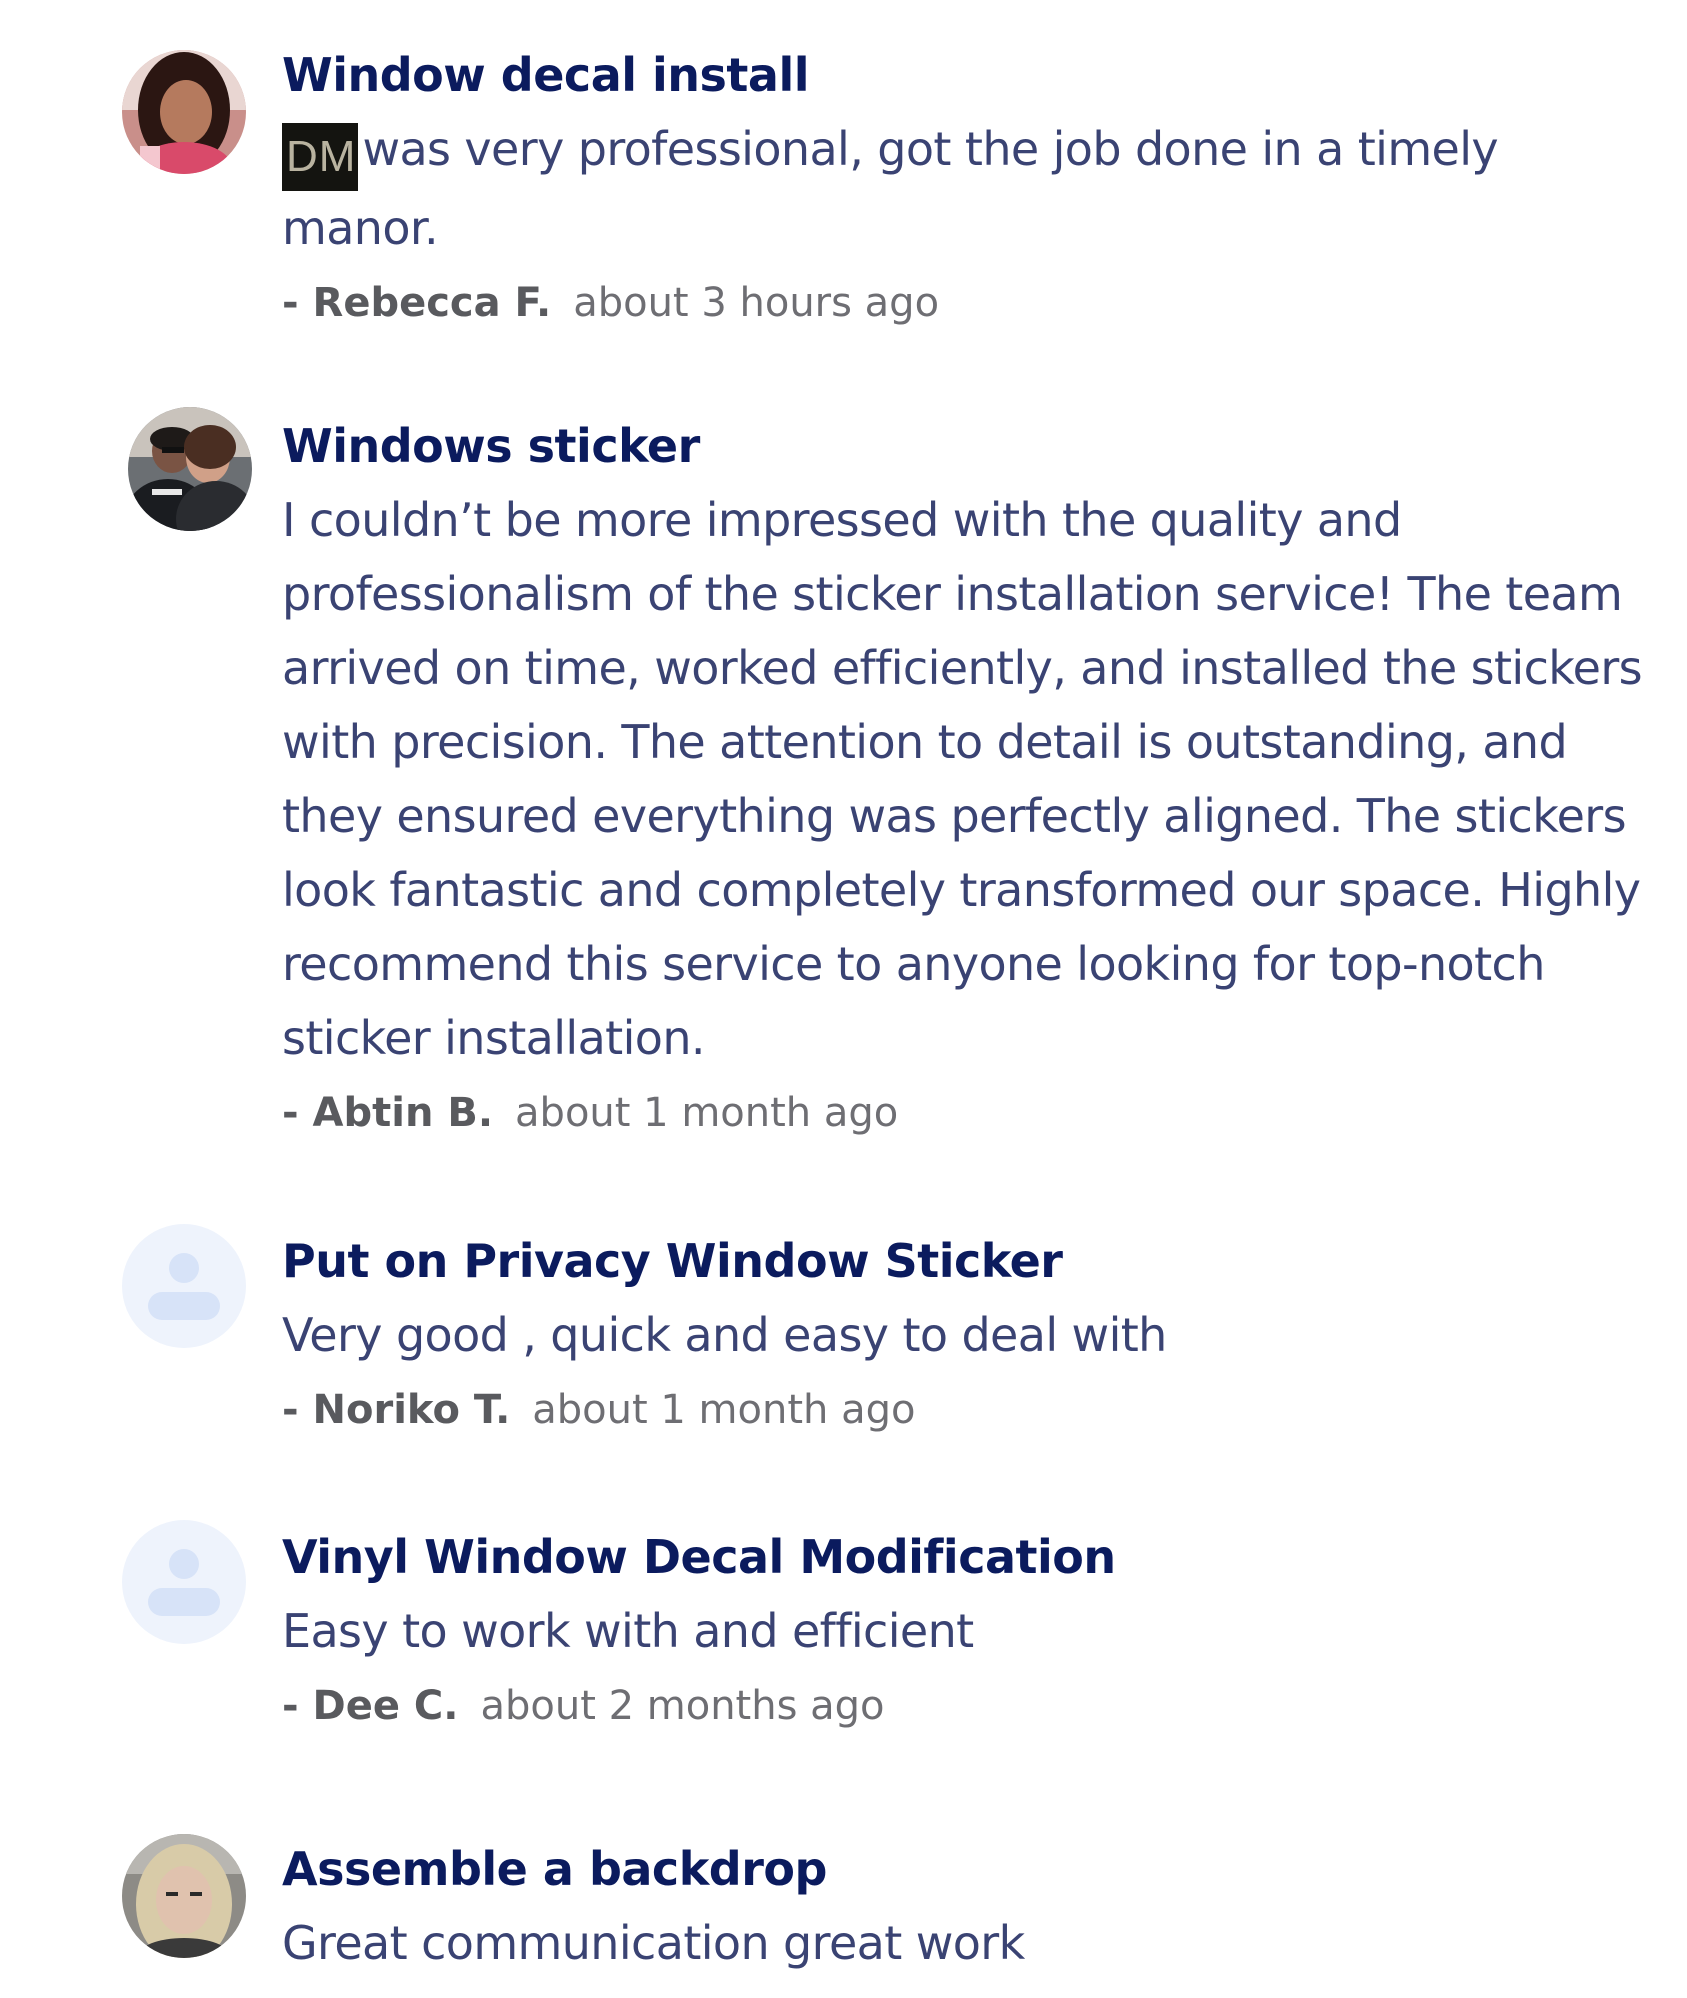  Describe the element at coordinates (491, 446) in the screenshot. I see `review-title: Windows sticker` at that location.